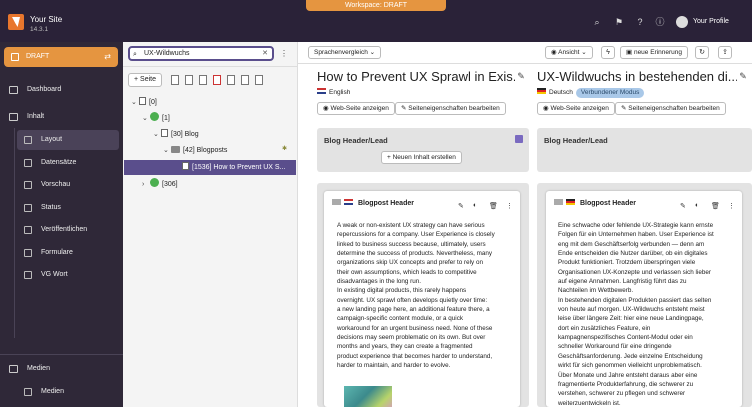 The width and height of the screenshot is (752, 407). I want to click on tree-node-label: [1], so click(166, 118).